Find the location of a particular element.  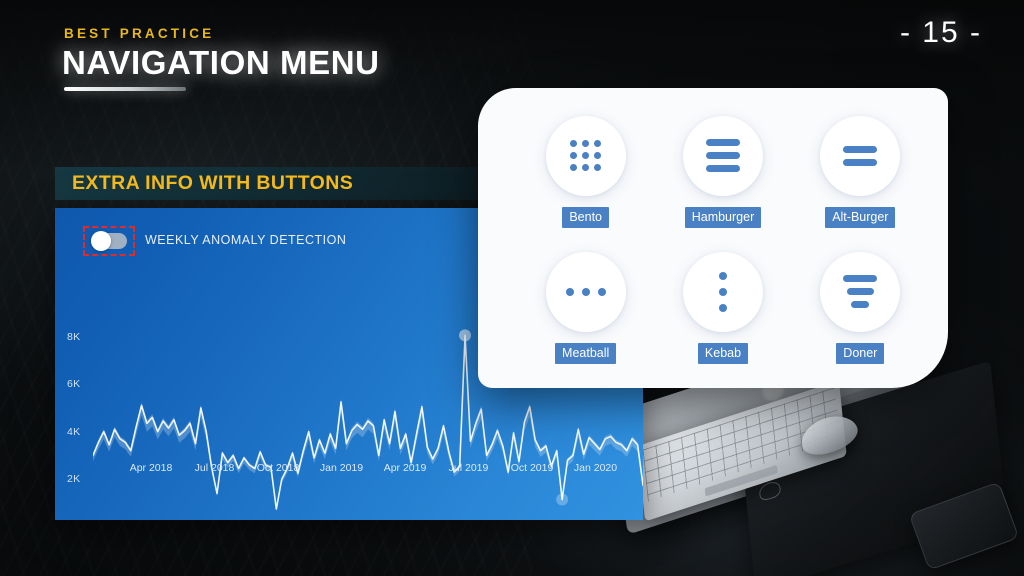

x-axis-tick: Jan 2019 is located at coordinates (341, 468).